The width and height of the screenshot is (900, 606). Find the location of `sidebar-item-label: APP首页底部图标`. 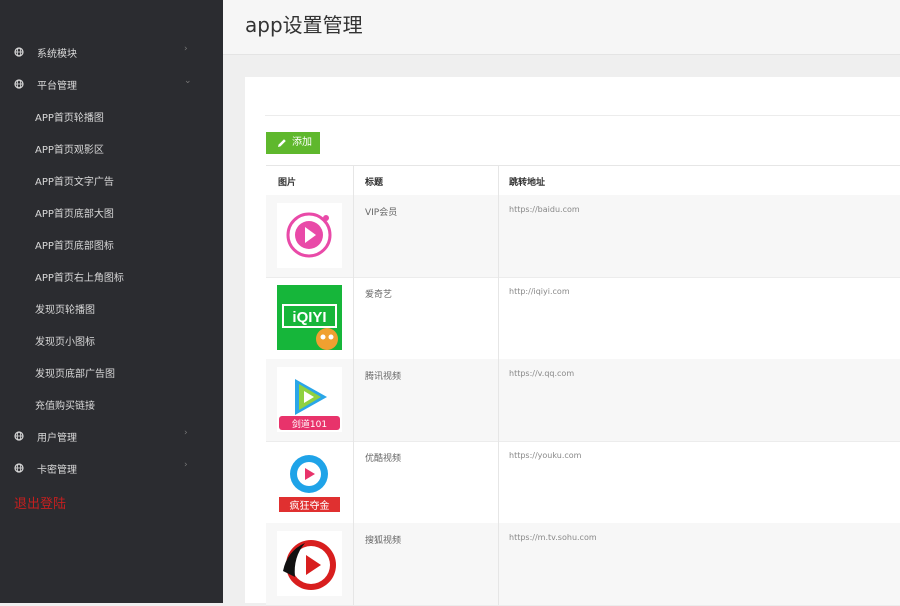

sidebar-item-label: APP首页底部图标 is located at coordinates (74, 246).